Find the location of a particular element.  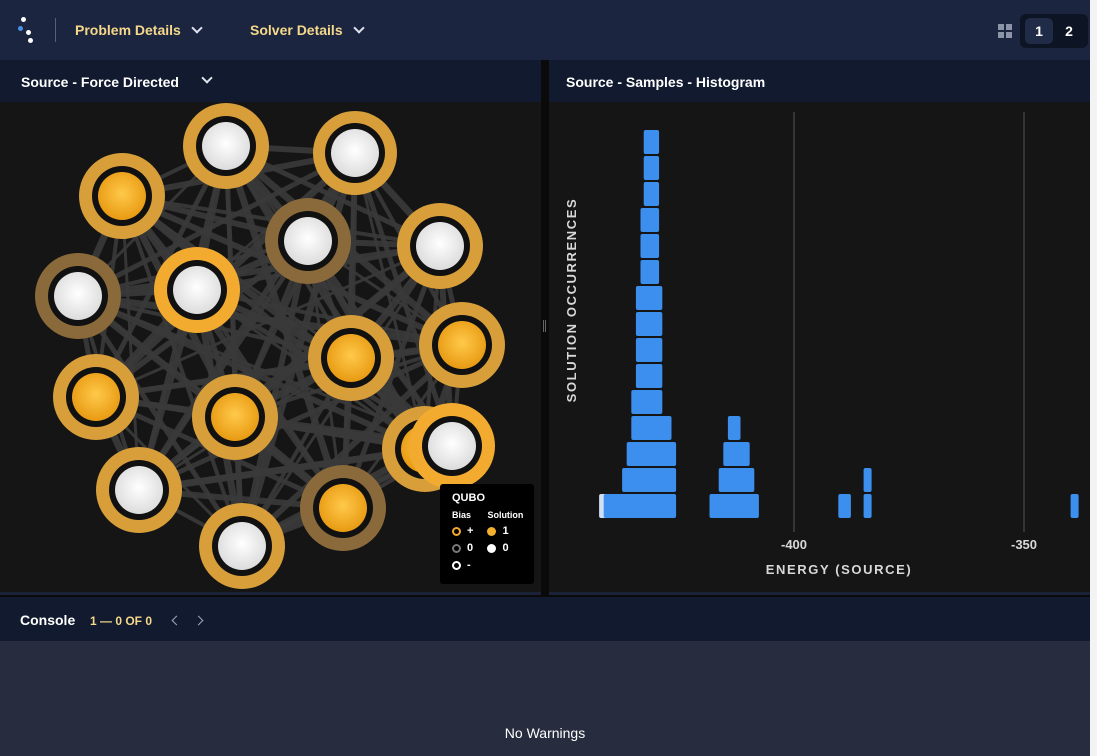

problem-details-label: Problem Details is located at coordinates (128, 30).